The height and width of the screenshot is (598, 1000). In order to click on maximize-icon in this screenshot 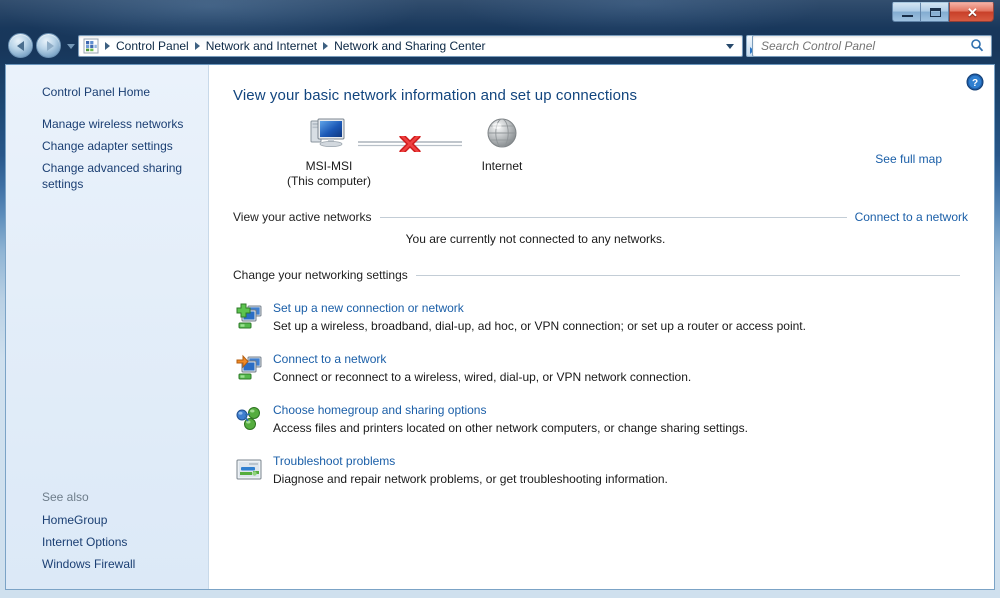, I will do `click(935, 12)`.